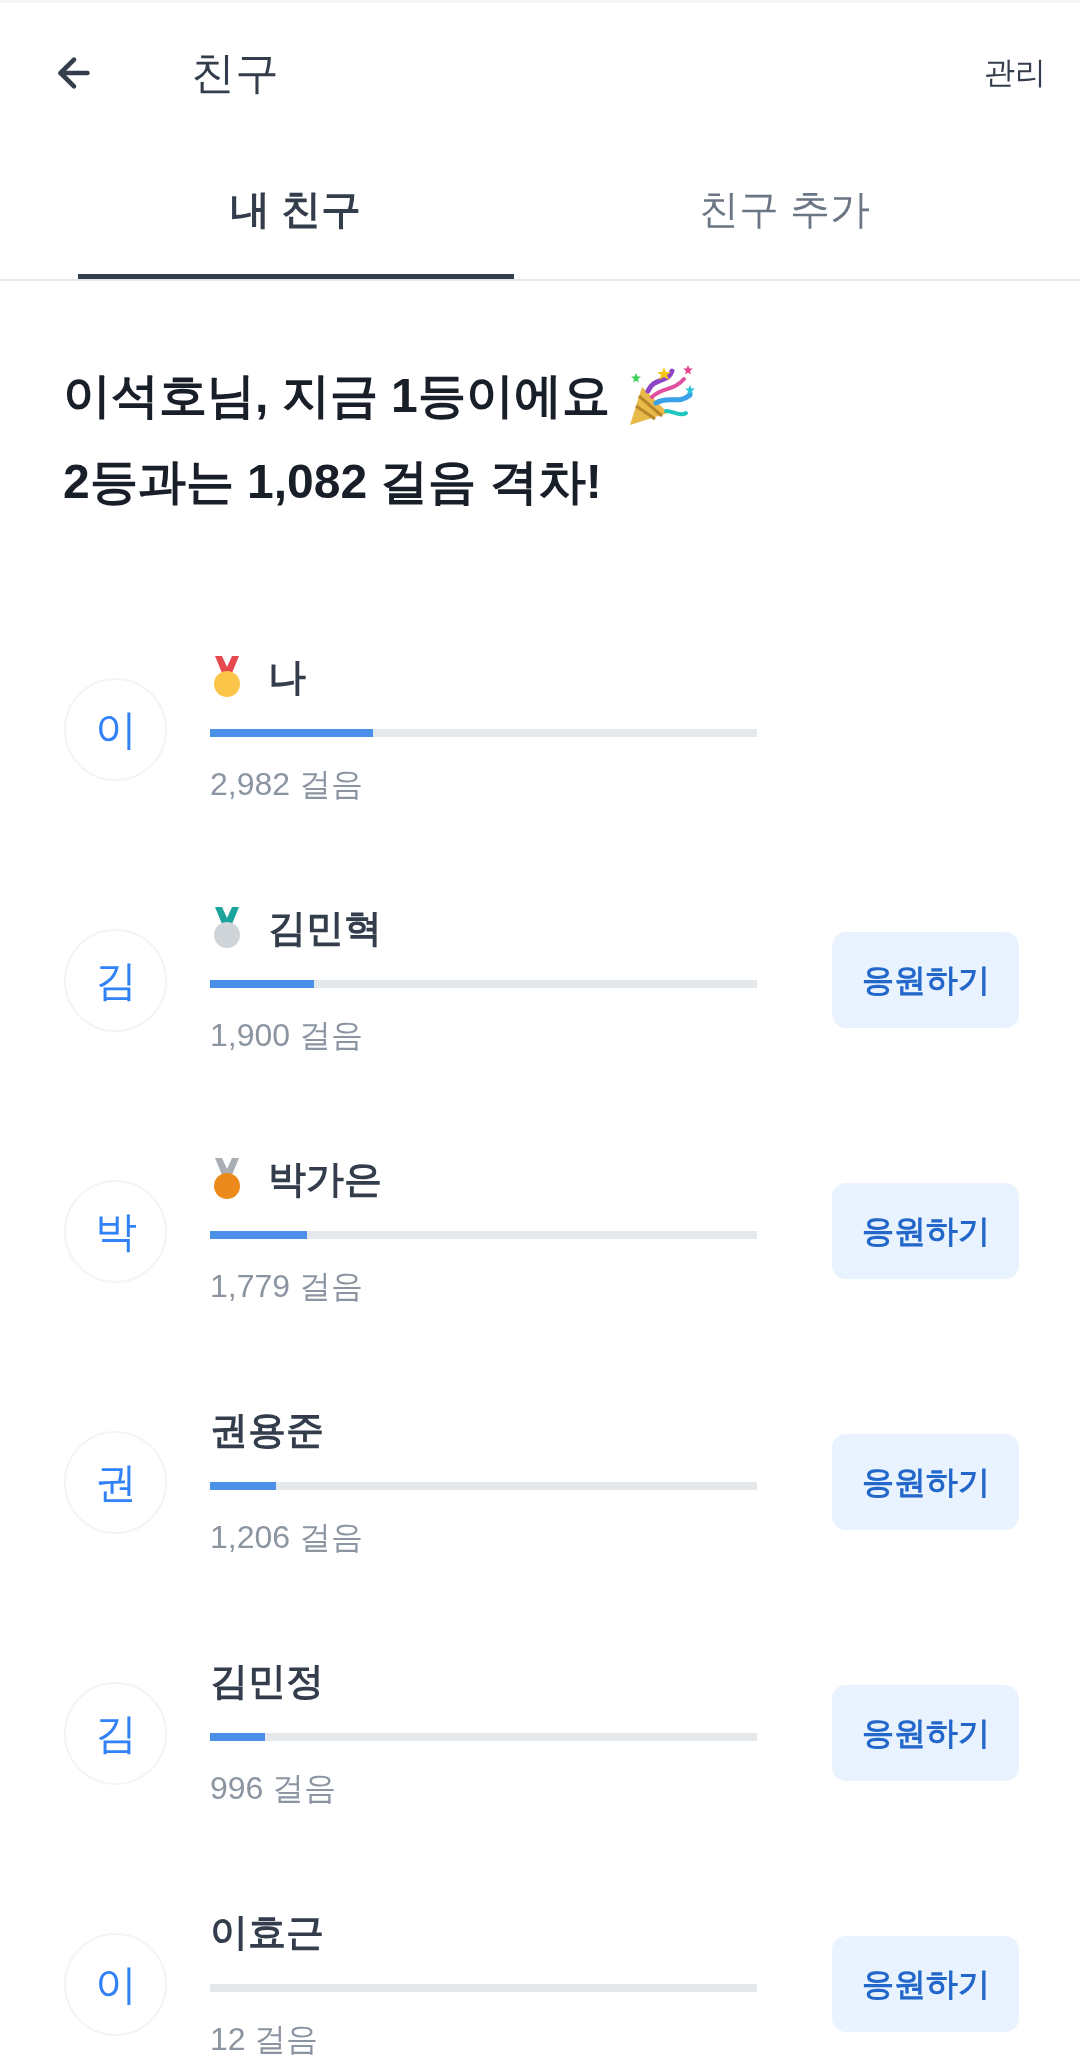  I want to click on avatar: 권, so click(115, 1482).